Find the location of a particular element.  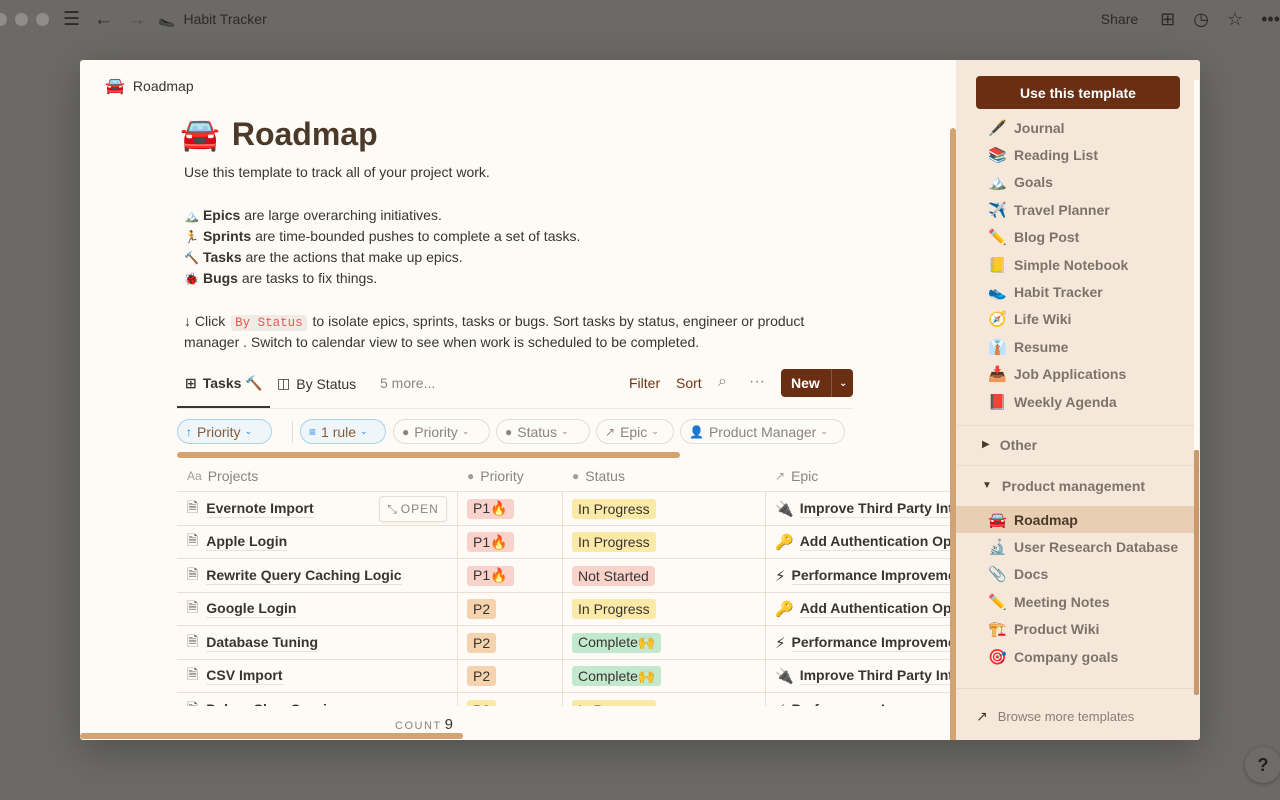

favorite-star-icon: ☆ is located at coordinates (1235, 19).